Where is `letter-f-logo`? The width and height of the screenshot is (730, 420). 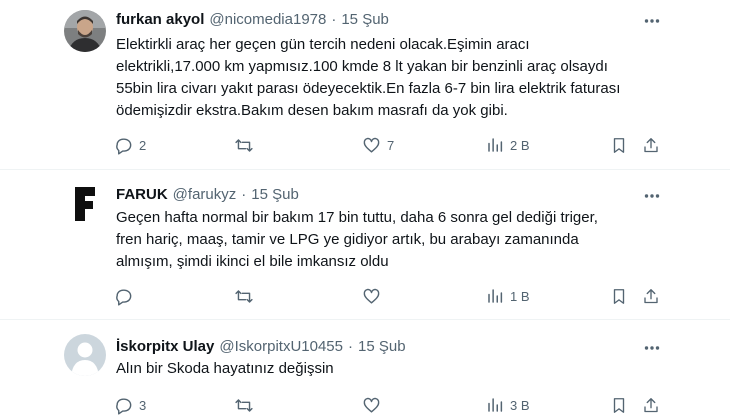 letter-f-logo is located at coordinates (85, 204).